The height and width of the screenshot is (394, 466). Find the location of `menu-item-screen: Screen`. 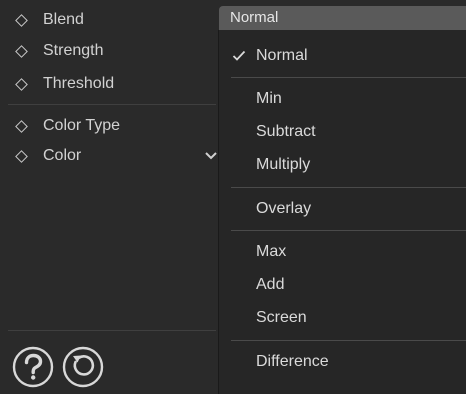

menu-item-screen: Screen is located at coordinates (342, 318).